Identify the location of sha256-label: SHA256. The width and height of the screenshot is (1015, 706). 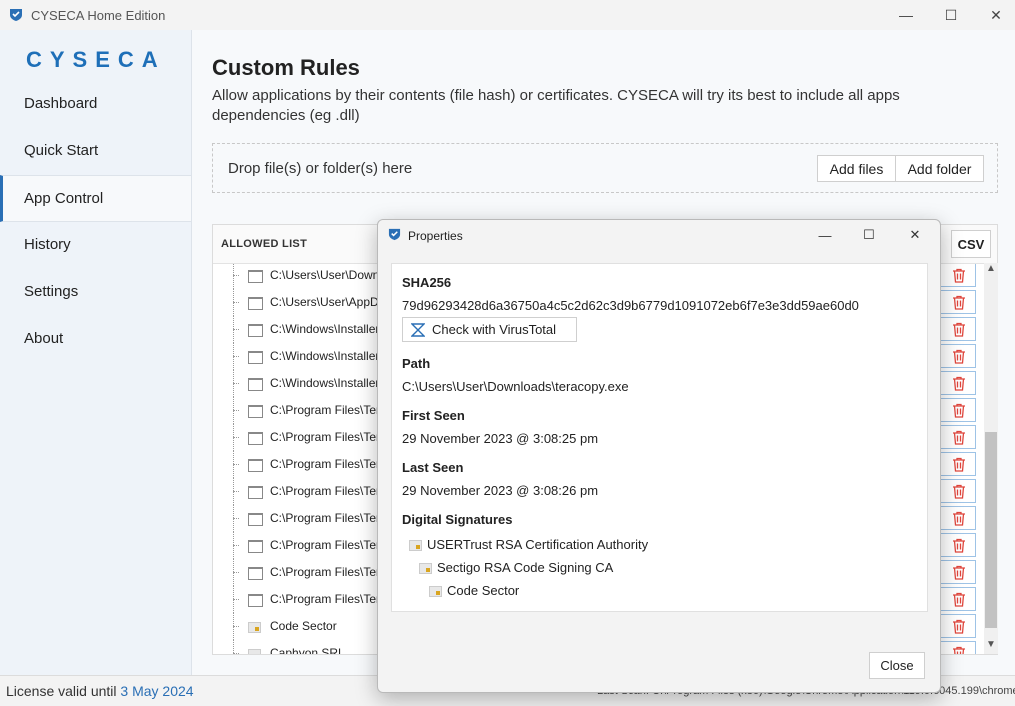
(427, 282).